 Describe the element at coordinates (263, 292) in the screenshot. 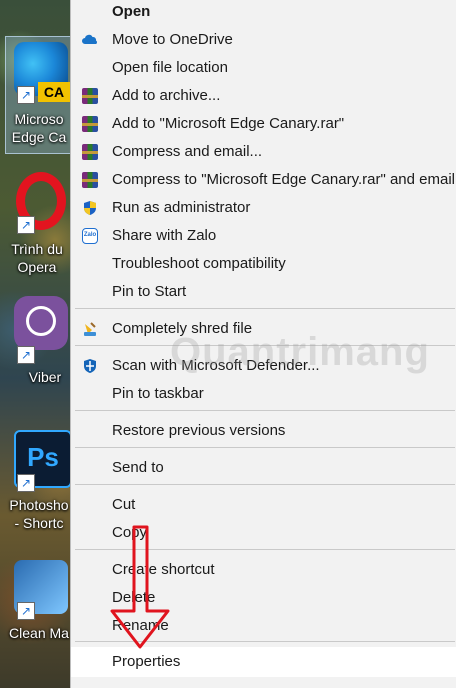

I see `menu-item-pin-to-start: Pin to Start` at that location.